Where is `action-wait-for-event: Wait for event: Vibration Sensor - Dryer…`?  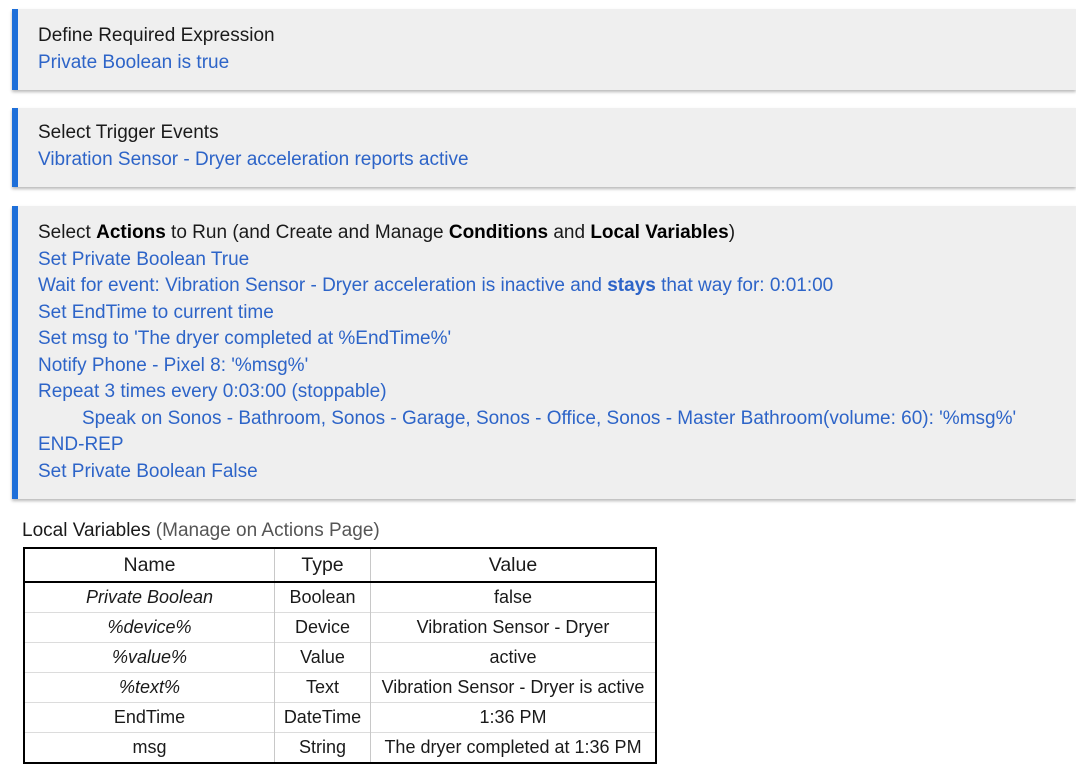 action-wait-for-event: Wait for event: Vibration Sensor - Dryer… is located at coordinates (557, 286).